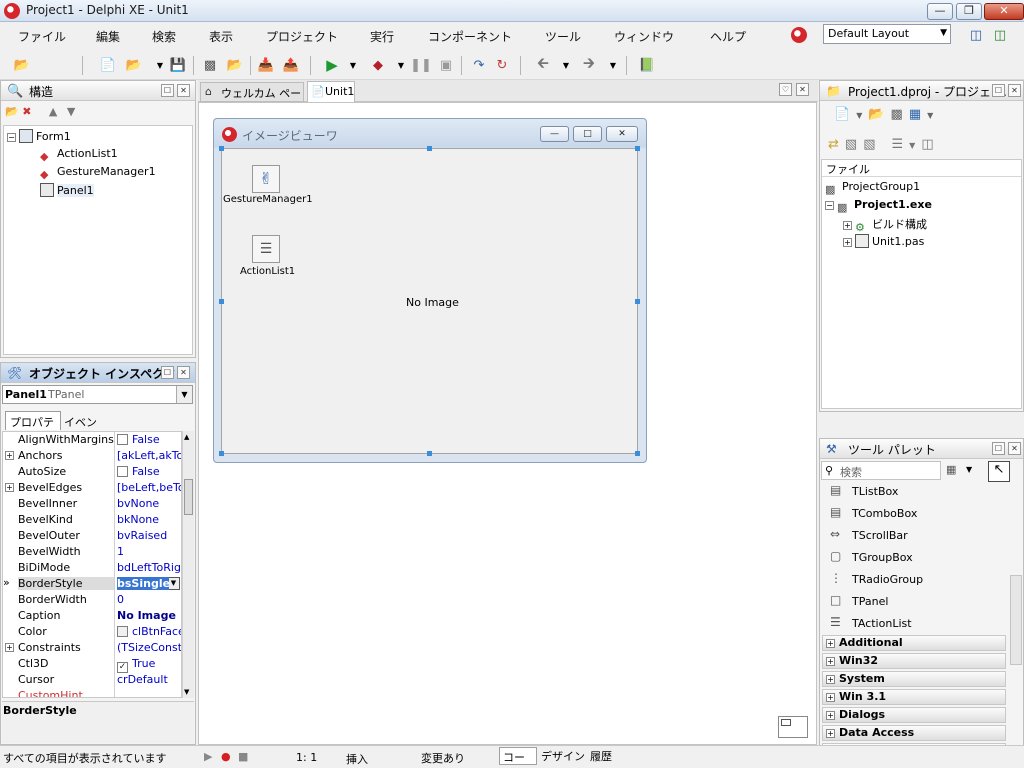  Describe the element at coordinates (53, 111) in the screenshot. I see `move-up-icon: ▲` at that location.